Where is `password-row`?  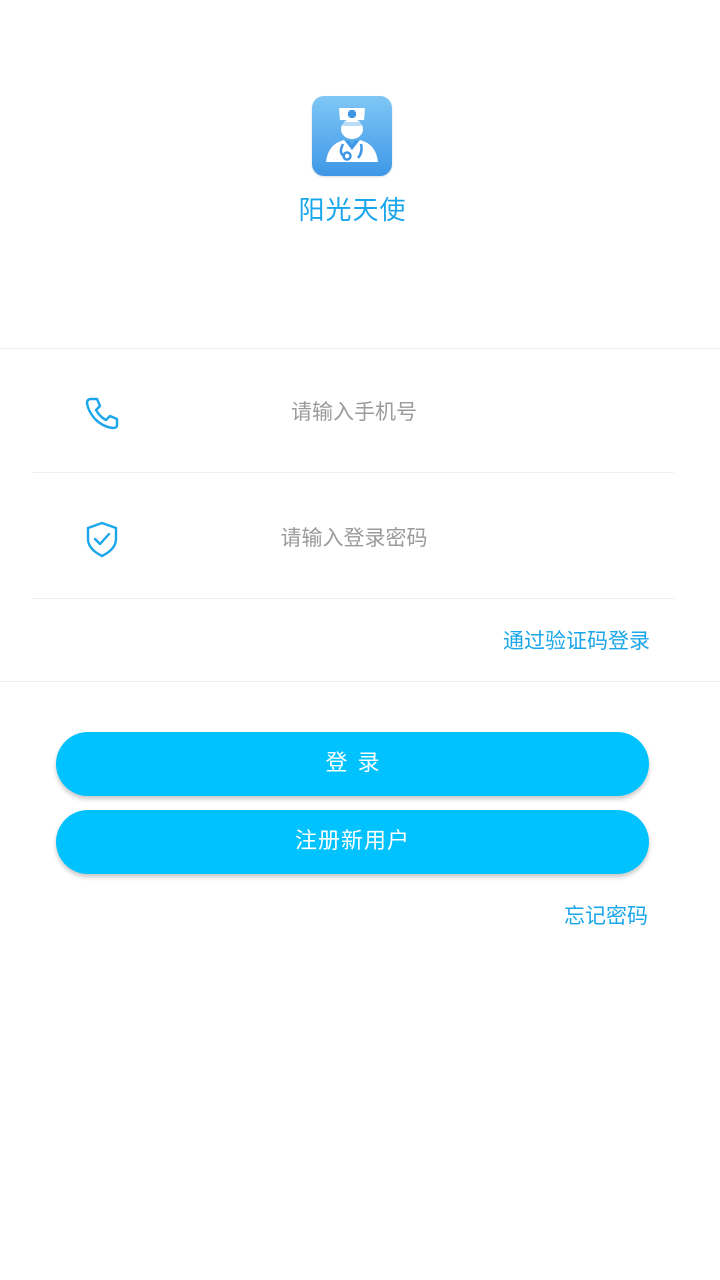 password-row is located at coordinates (353, 537).